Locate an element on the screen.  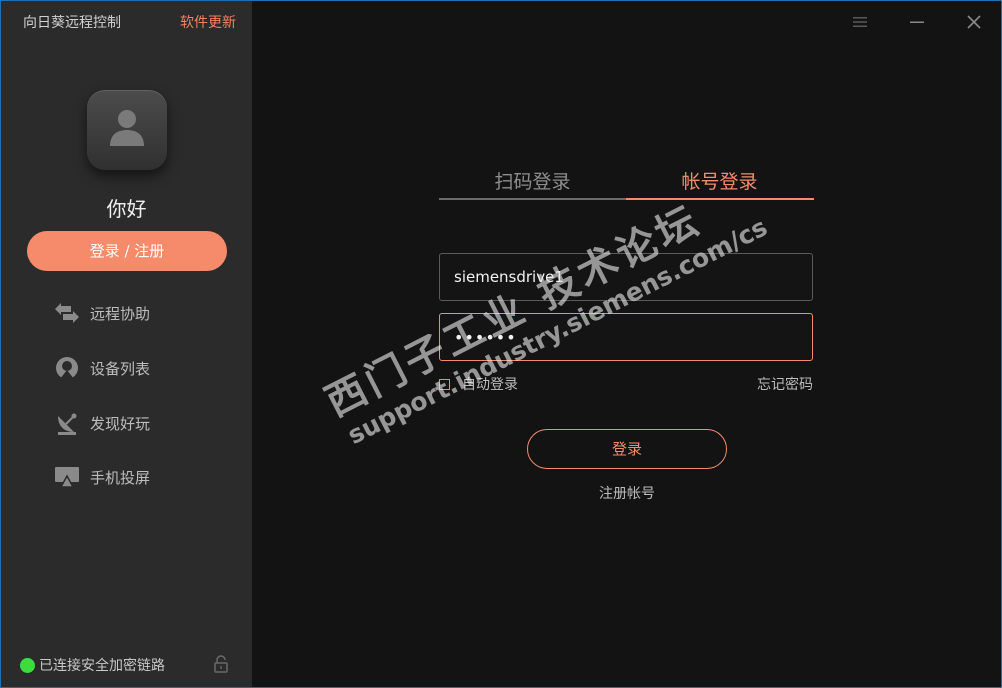
software-update-link: 软件更新 is located at coordinates (208, 22).